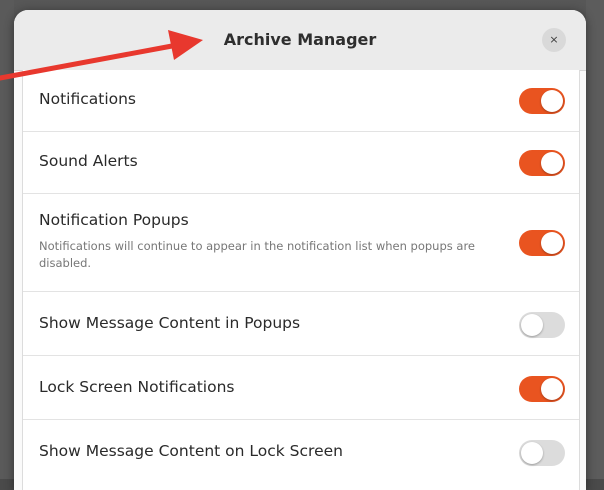 The width and height of the screenshot is (604, 490). What do you see at coordinates (595, 239) in the screenshot?
I see `background-window-right` at bounding box center [595, 239].